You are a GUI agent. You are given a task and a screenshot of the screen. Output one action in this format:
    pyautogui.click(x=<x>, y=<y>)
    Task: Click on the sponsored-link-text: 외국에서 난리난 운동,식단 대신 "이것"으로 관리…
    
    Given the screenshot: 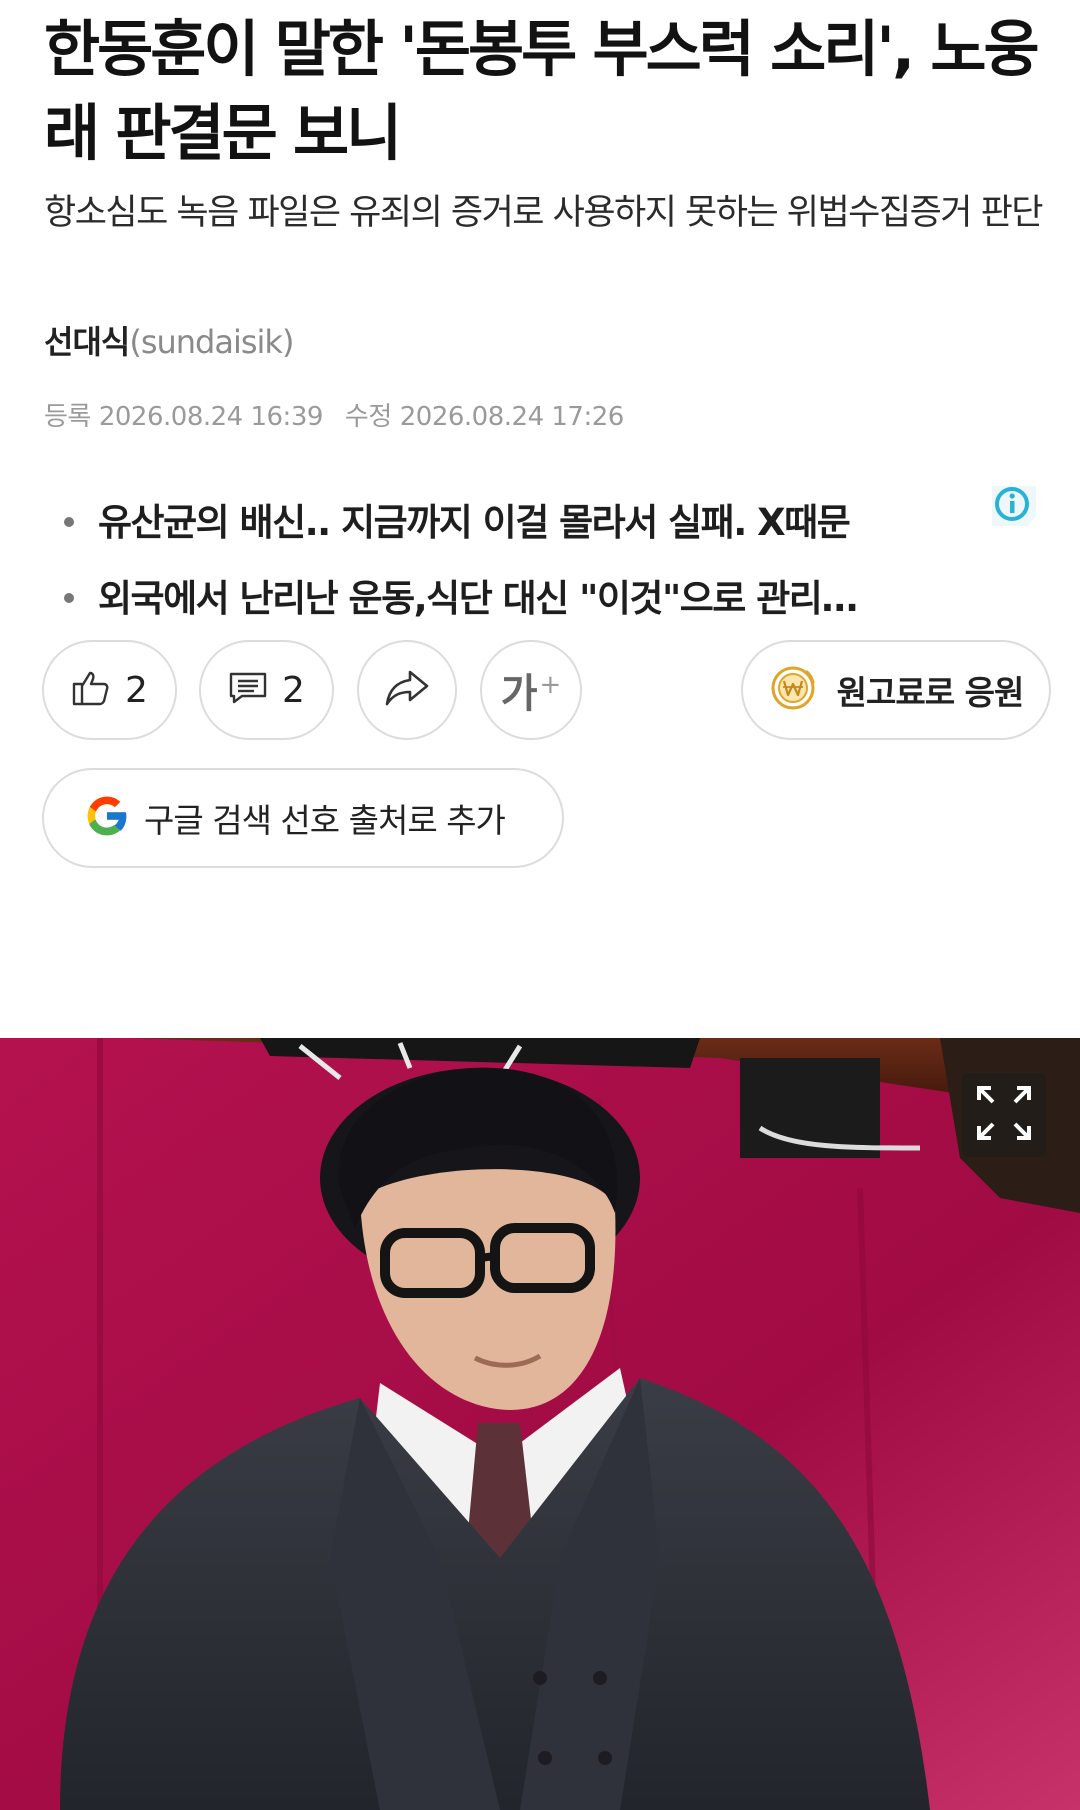 What is the action you would take?
    pyautogui.click(x=478, y=598)
    